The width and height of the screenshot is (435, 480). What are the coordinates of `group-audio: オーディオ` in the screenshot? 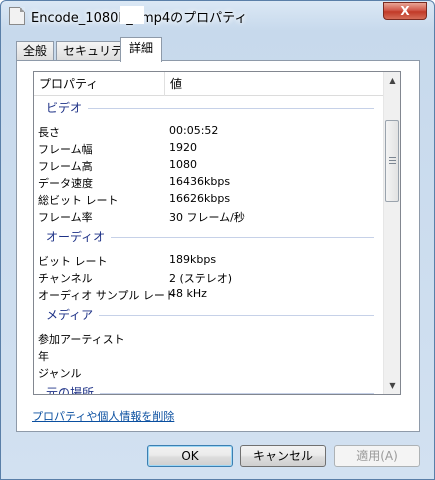 It's located at (209, 236).